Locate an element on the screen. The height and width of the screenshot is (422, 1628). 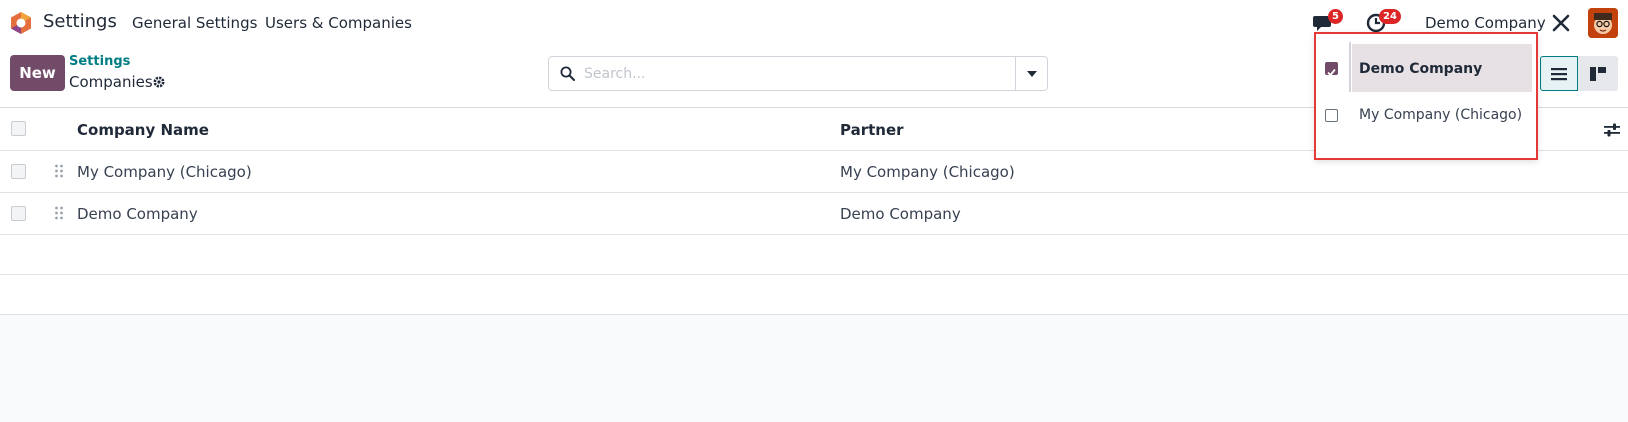
menu-users-companies: Users & Companies is located at coordinates (338, 23).